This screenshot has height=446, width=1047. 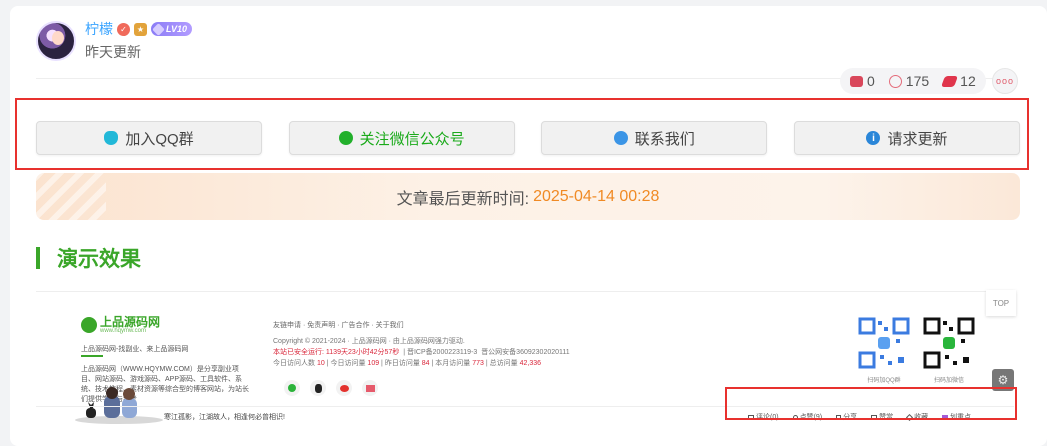 I want to click on highlight-box-actions, so click(x=871, y=403).